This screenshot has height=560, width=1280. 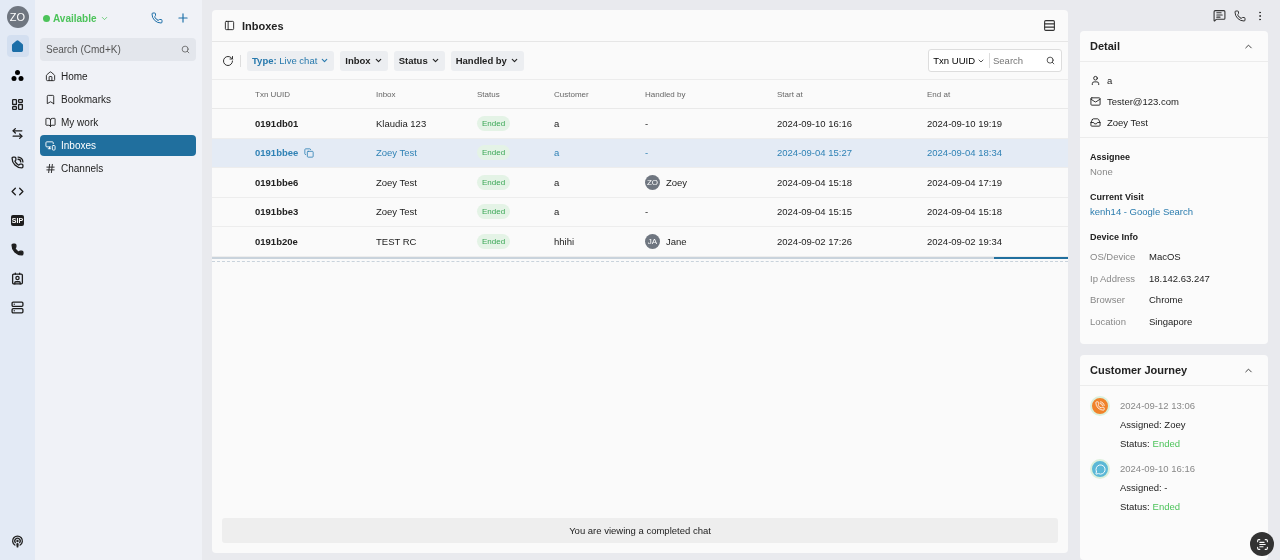 I want to click on visit-link: kenh14 - Google Search, so click(x=1174, y=216).